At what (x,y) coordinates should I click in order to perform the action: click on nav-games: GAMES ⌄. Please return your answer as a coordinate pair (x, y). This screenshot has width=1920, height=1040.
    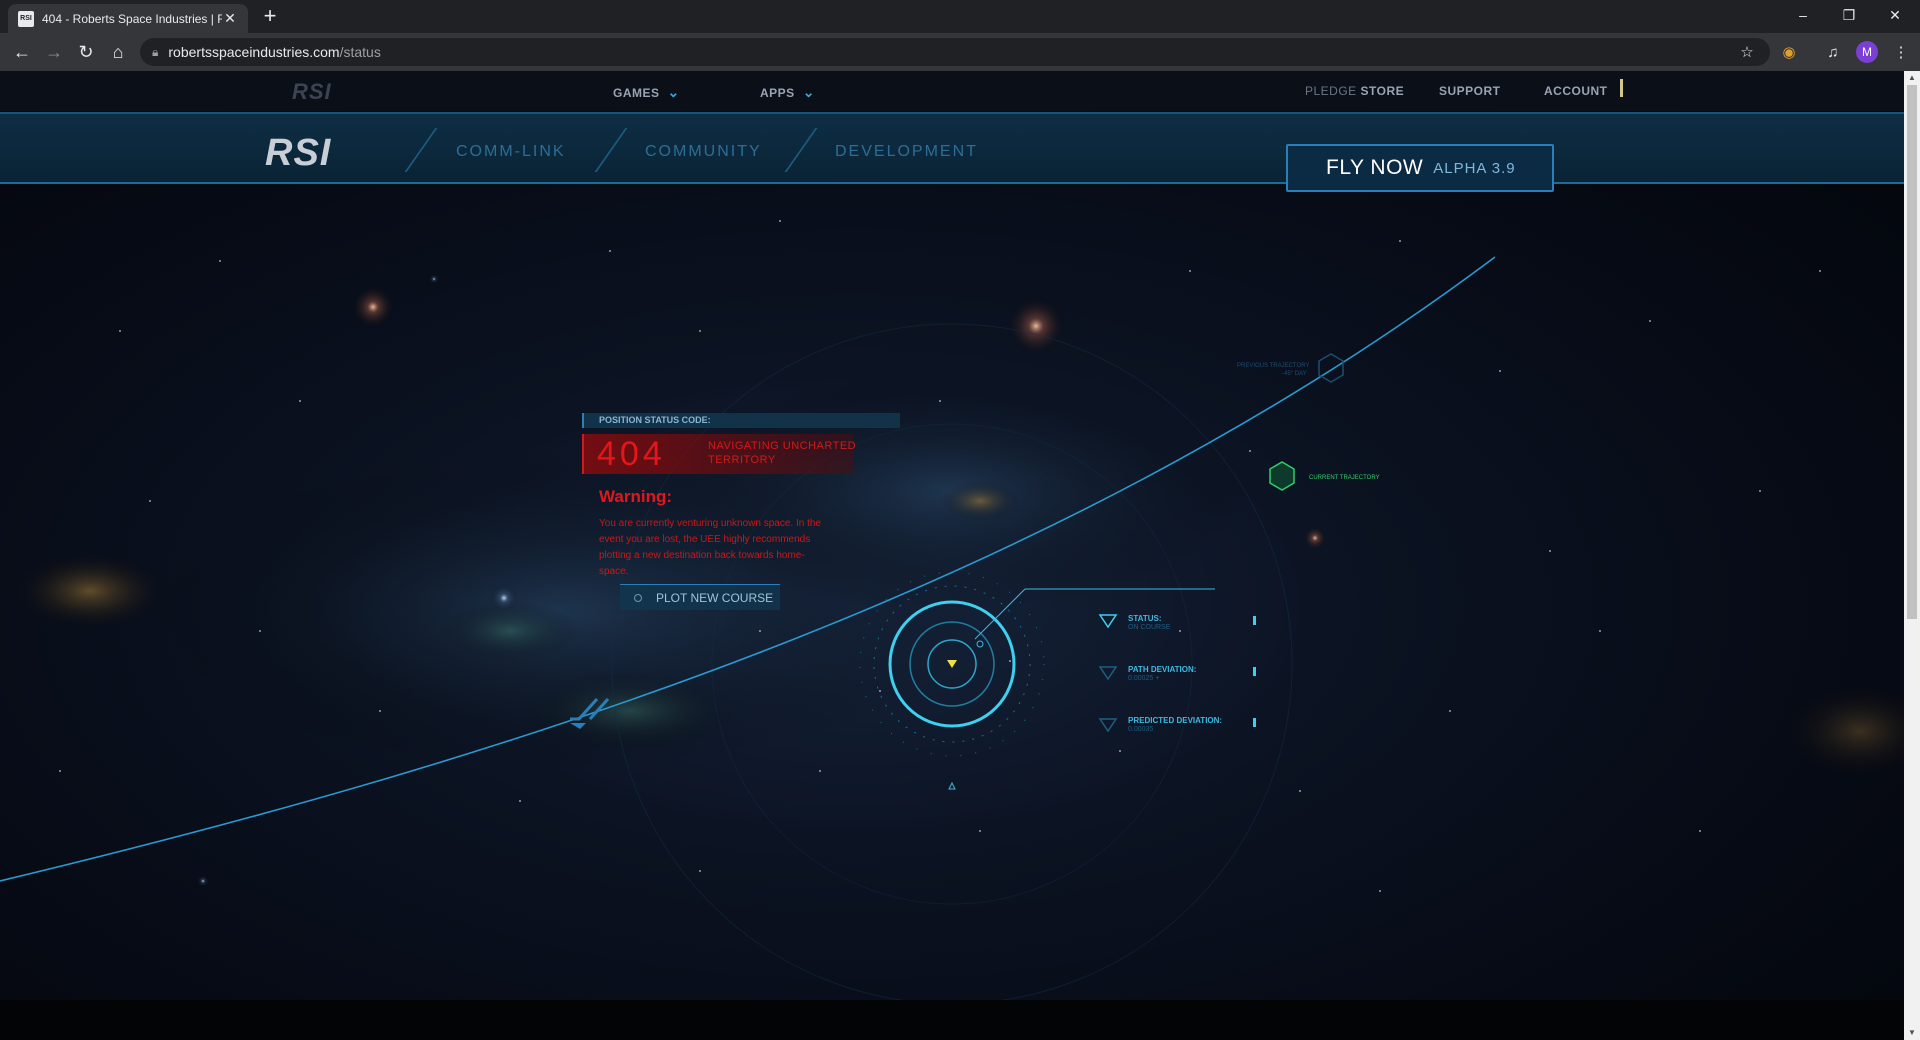
    Looking at the image, I should click on (646, 92).